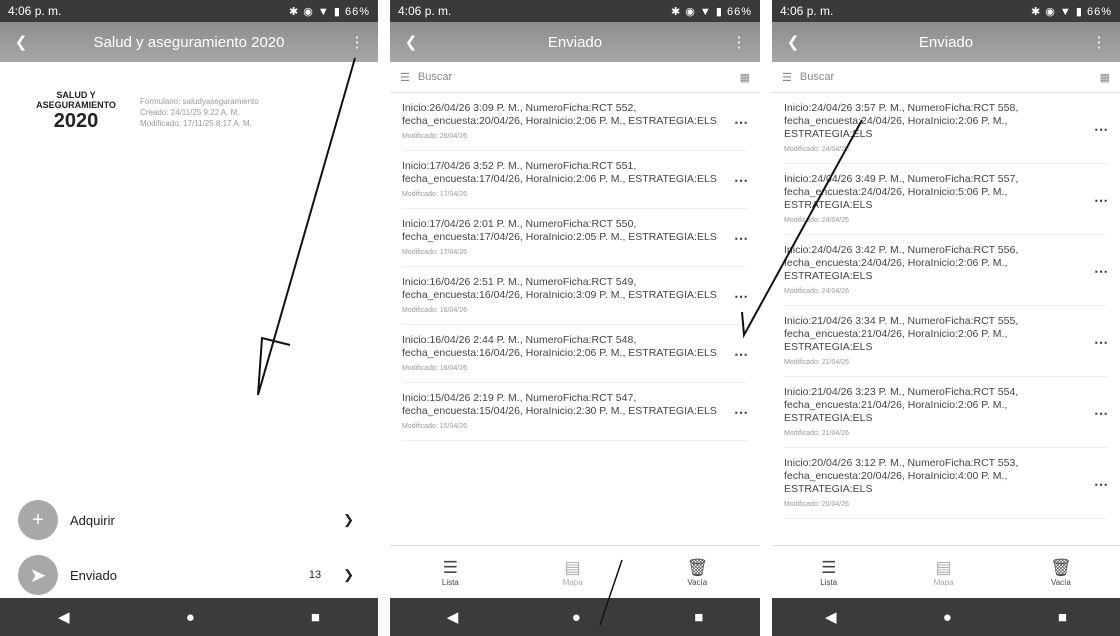 This screenshot has height=636, width=1120. I want to click on status-time: 4:06 p. m., so click(35, 11).